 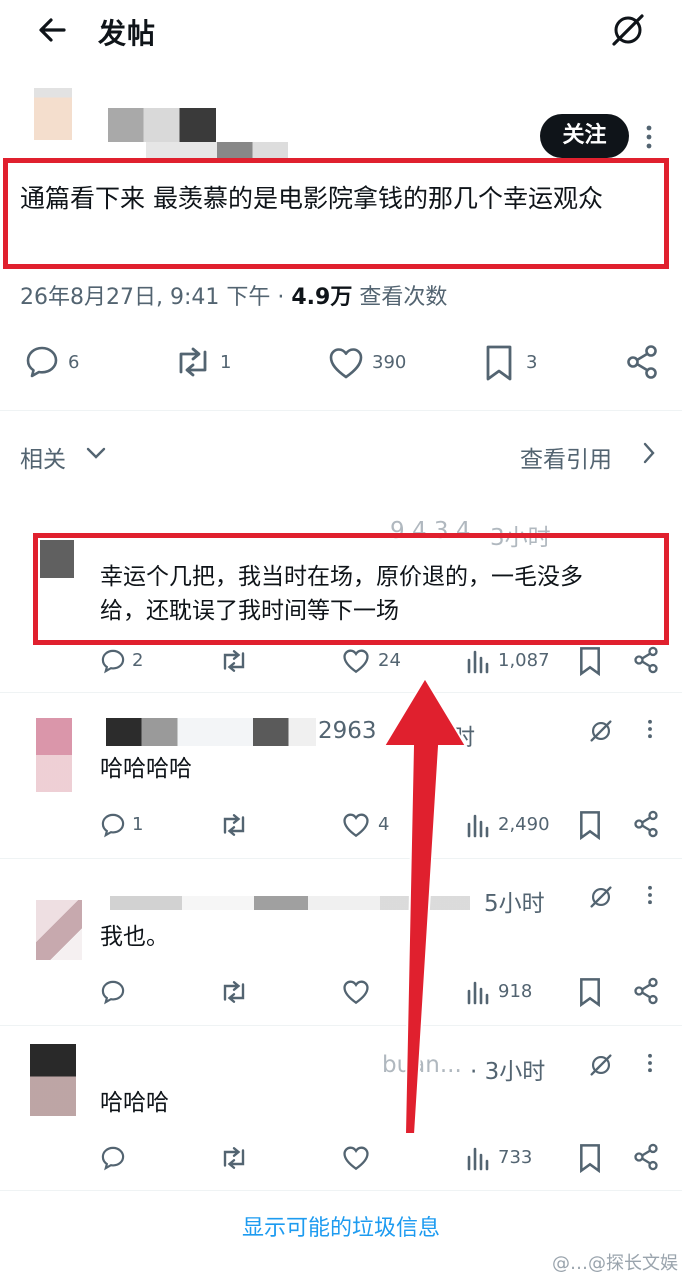 What do you see at coordinates (524, 660) in the screenshot?
I see `views-count: 1,087` at bounding box center [524, 660].